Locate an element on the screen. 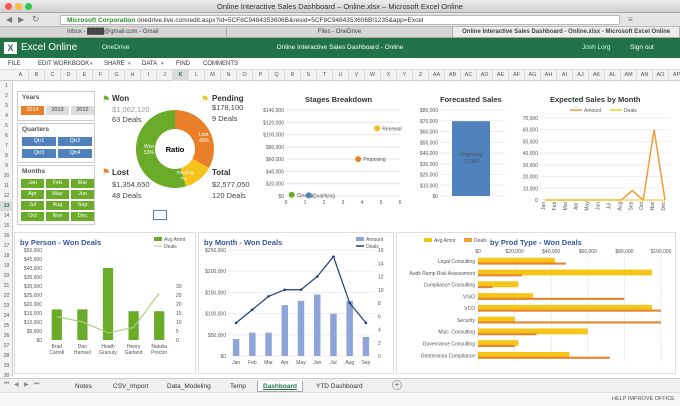 The height and width of the screenshot is (406, 680). column-header-AH: AH is located at coordinates (549, 75).